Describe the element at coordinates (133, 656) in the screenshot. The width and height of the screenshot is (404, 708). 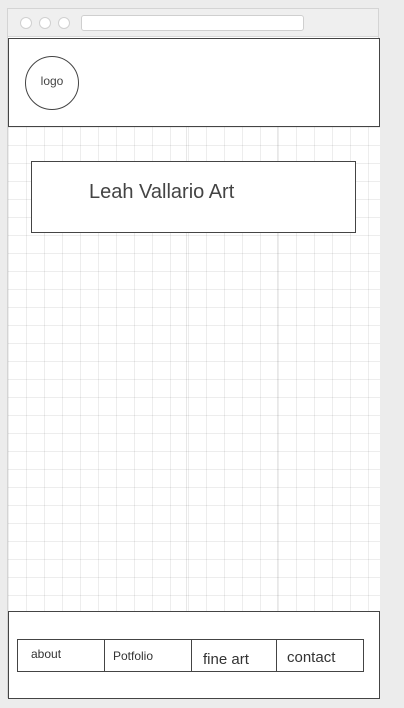
I see `nav-item-label: Potfolio` at that location.